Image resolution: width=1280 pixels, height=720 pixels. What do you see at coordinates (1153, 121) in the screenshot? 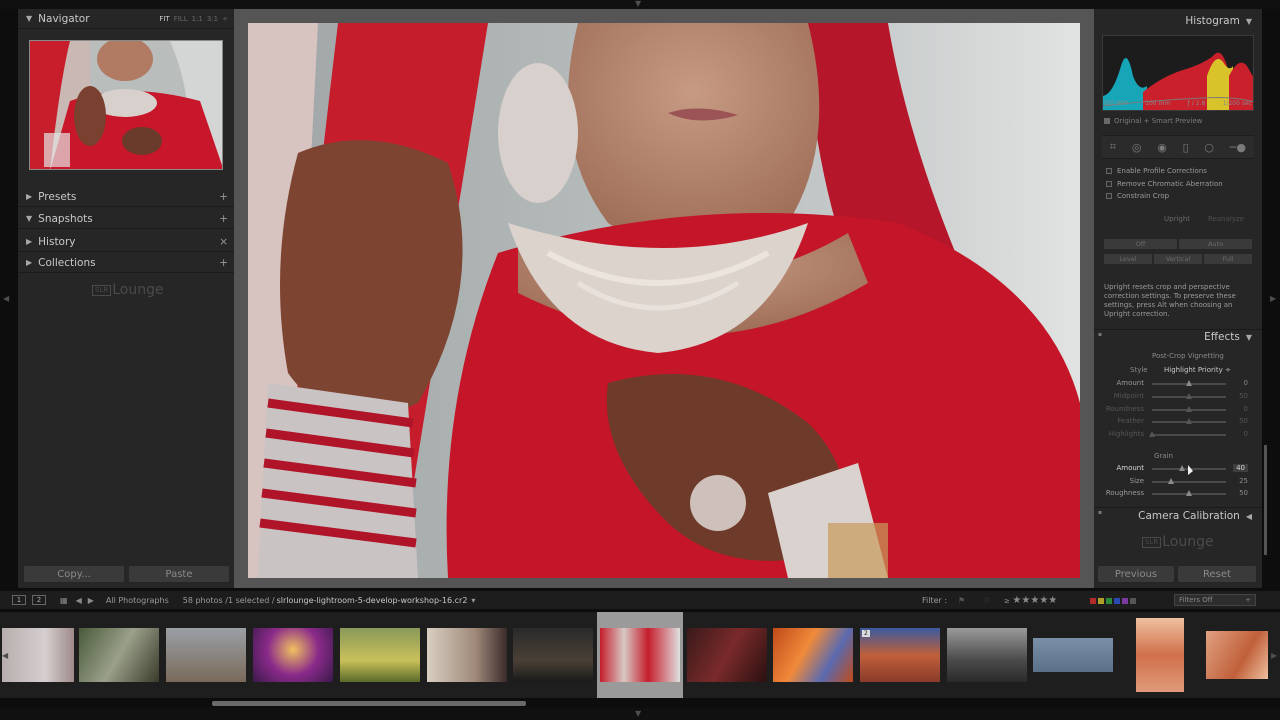
I see `smart-preview-status: Original + Smart Preview` at bounding box center [1153, 121].